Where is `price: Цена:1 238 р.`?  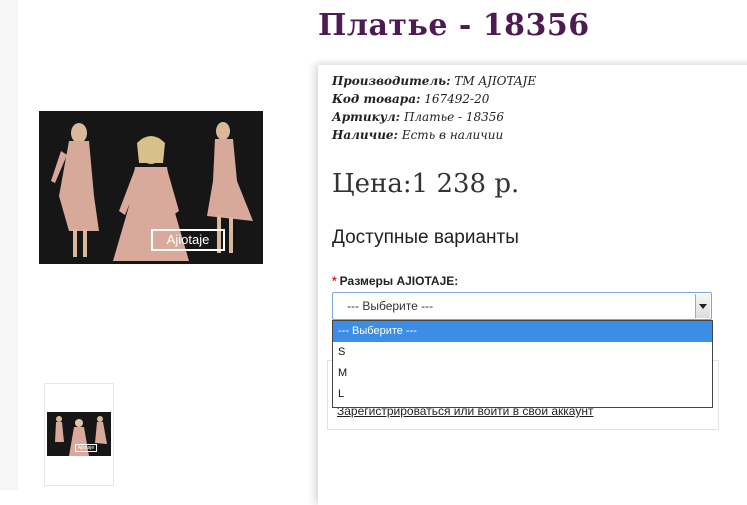
price: Цена:1 238 р. is located at coordinates (425, 184).